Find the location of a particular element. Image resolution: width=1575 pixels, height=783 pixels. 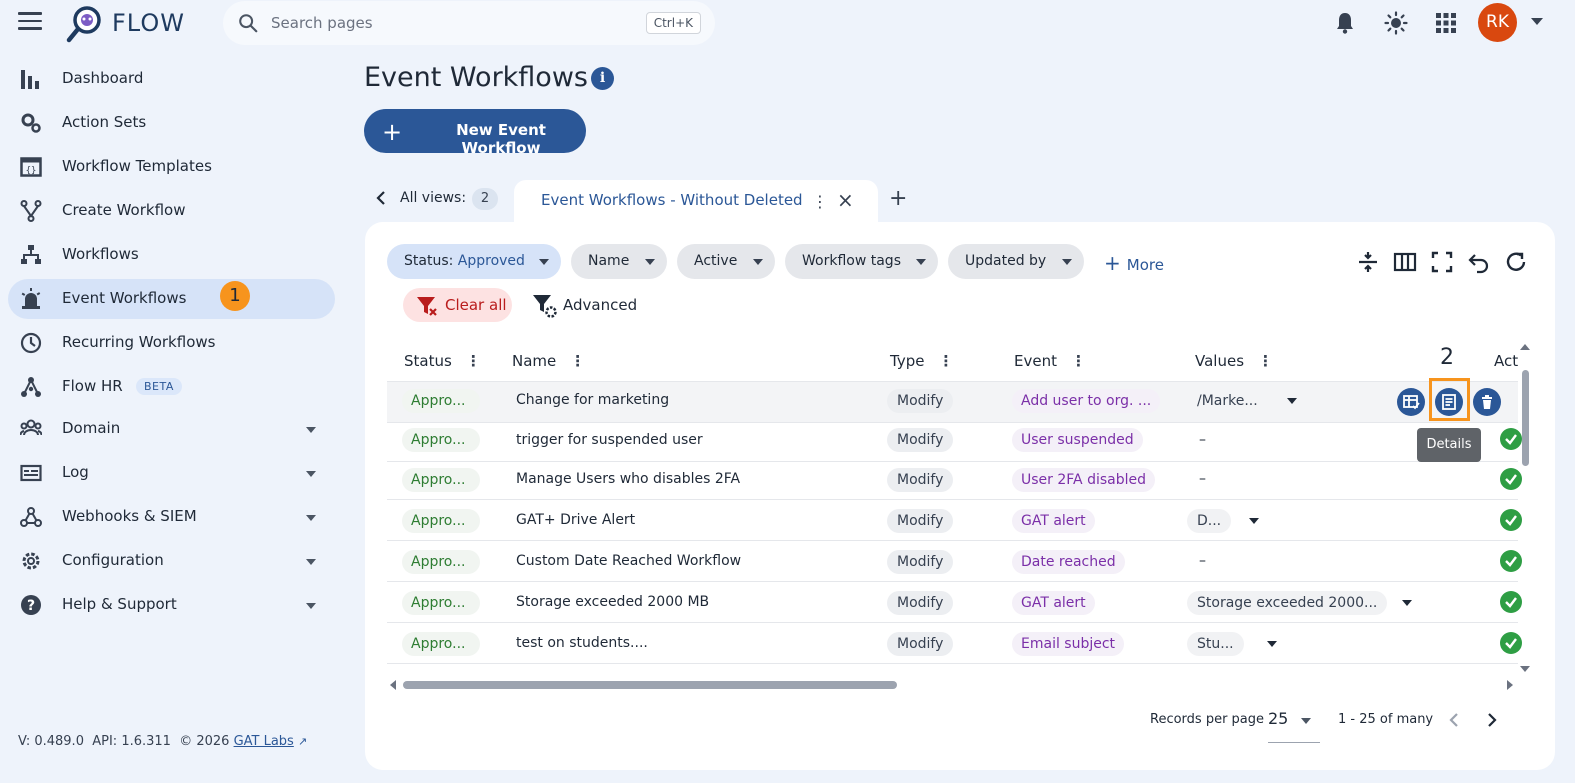

status-filter-chip: Status: Approved is located at coordinates (474, 261).